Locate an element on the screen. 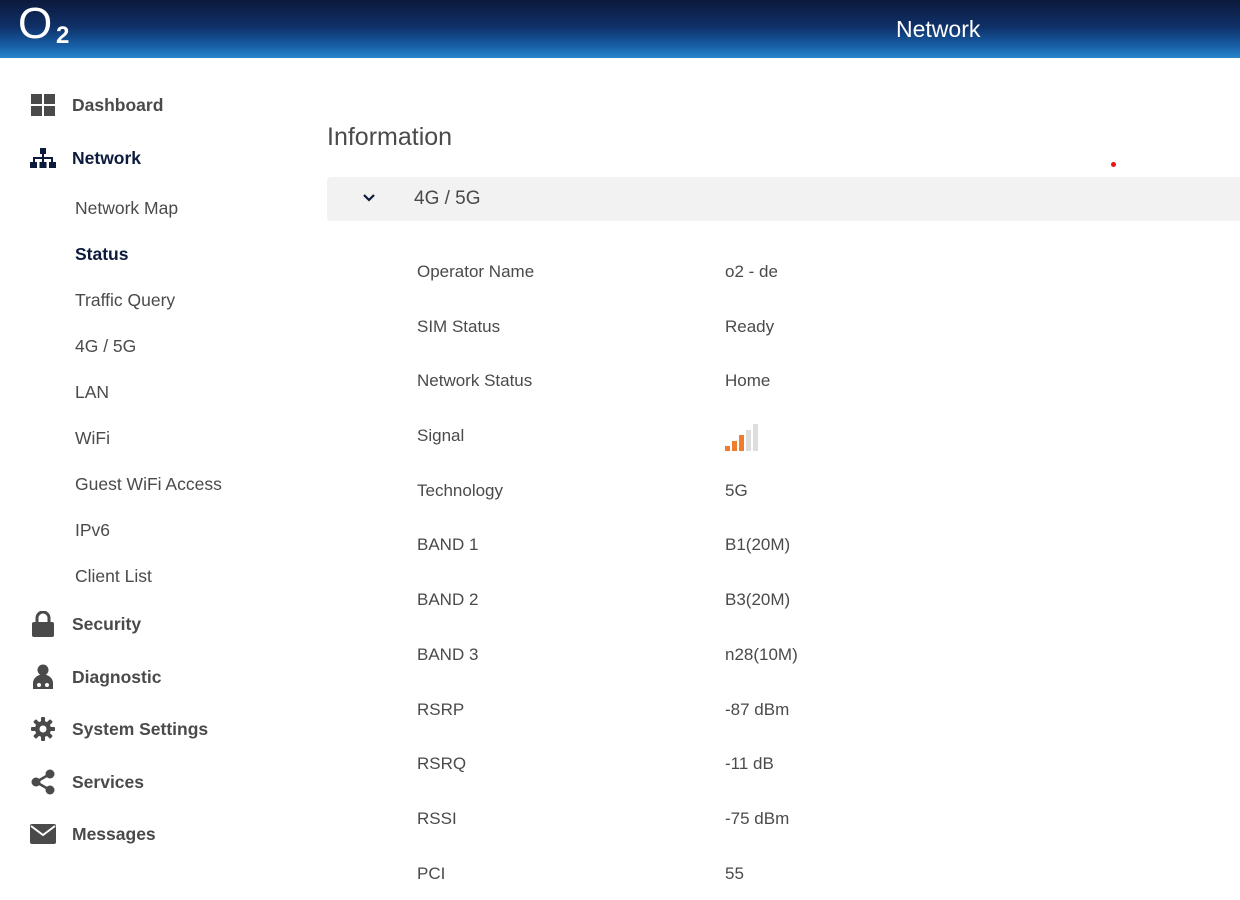 This screenshot has width=1240, height=900. sidebar-item-security: Security is located at coordinates (85, 624).